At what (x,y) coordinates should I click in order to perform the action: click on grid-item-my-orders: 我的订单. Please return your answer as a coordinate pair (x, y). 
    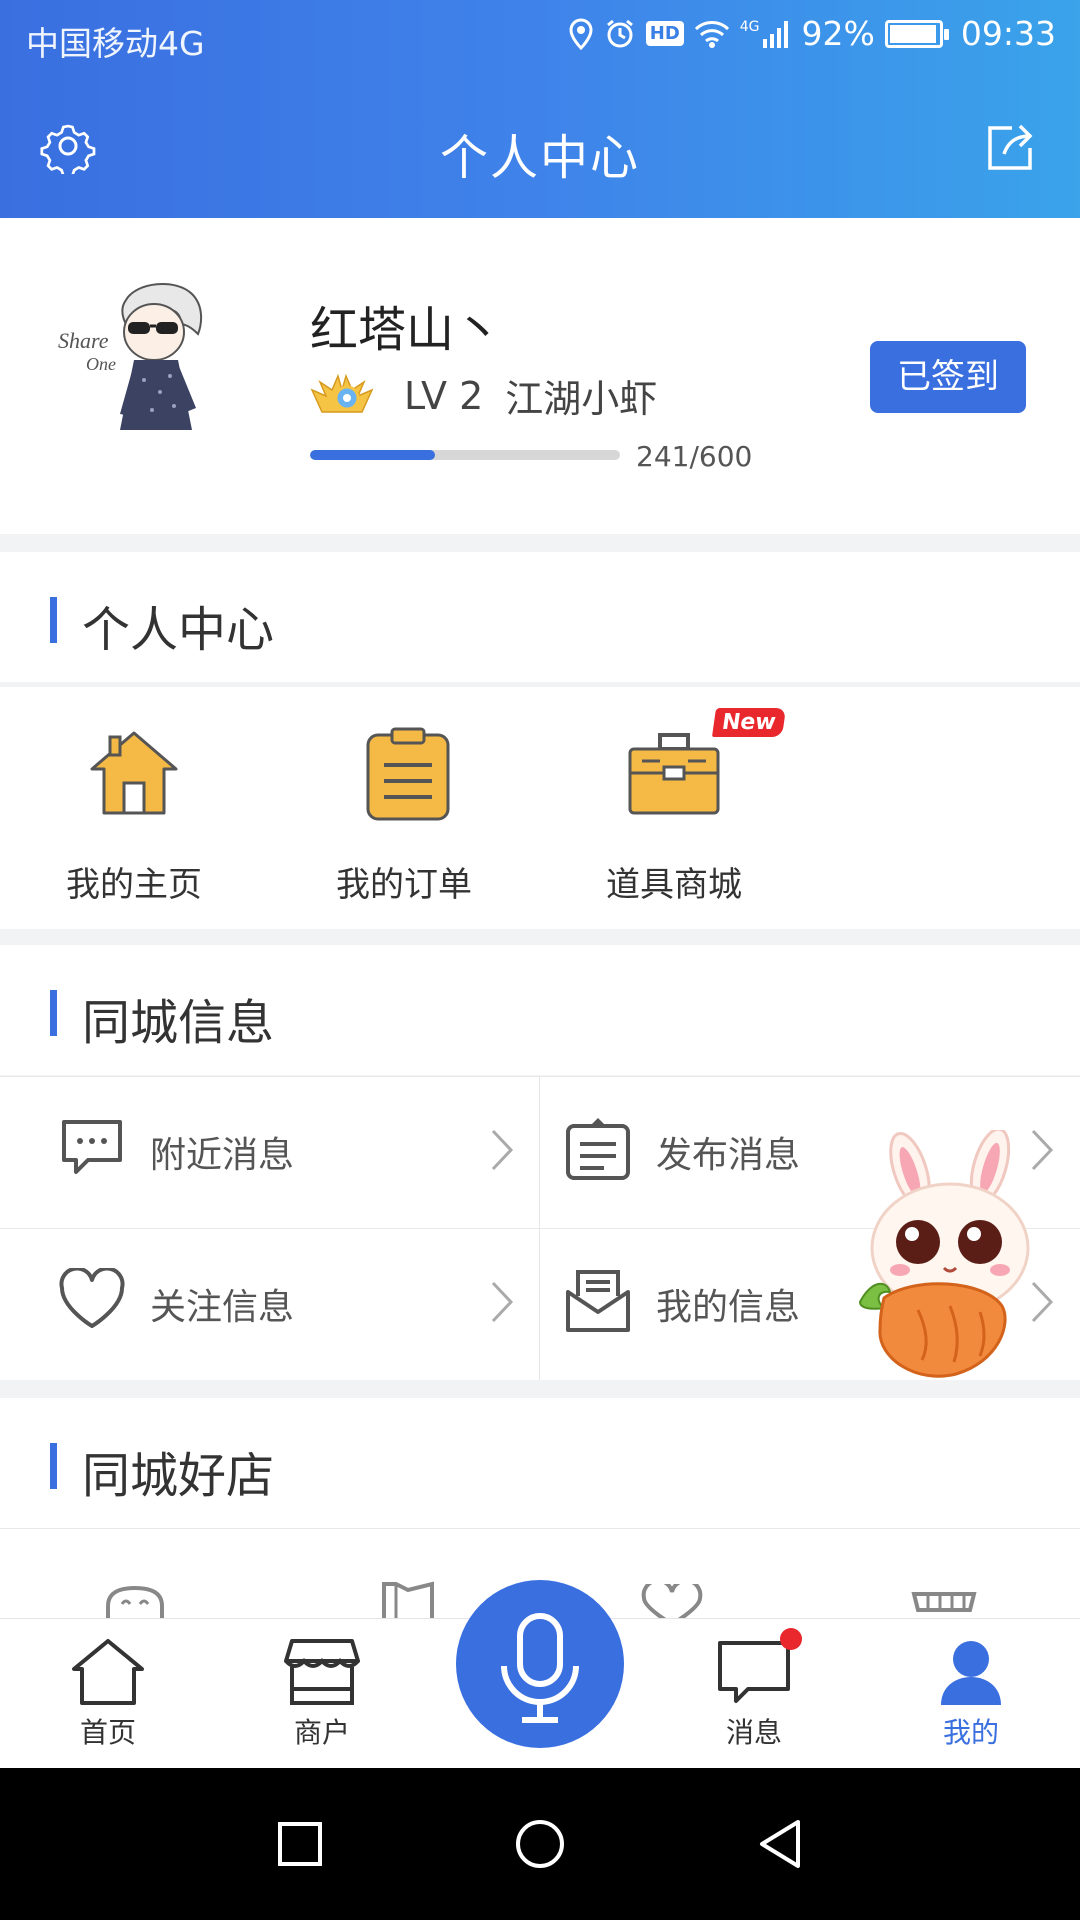
    Looking at the image, I should click on (404, 815).